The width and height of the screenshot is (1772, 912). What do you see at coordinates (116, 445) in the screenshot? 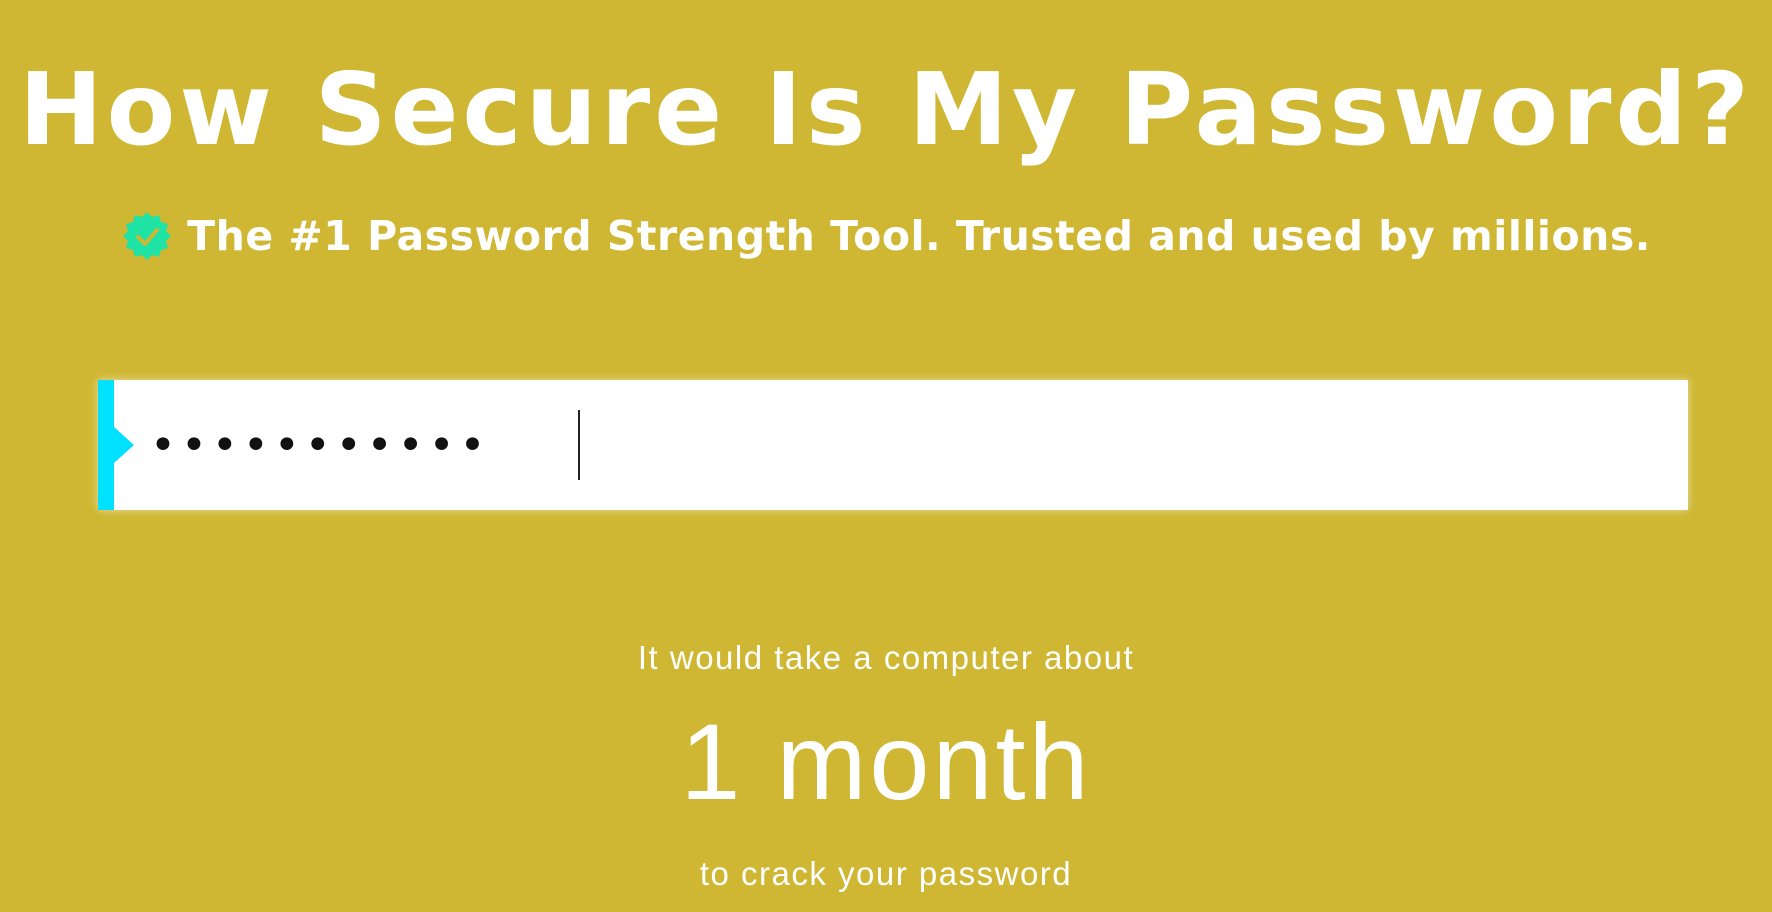
I see `field-accent-marker` at bounding box center [116, 445].